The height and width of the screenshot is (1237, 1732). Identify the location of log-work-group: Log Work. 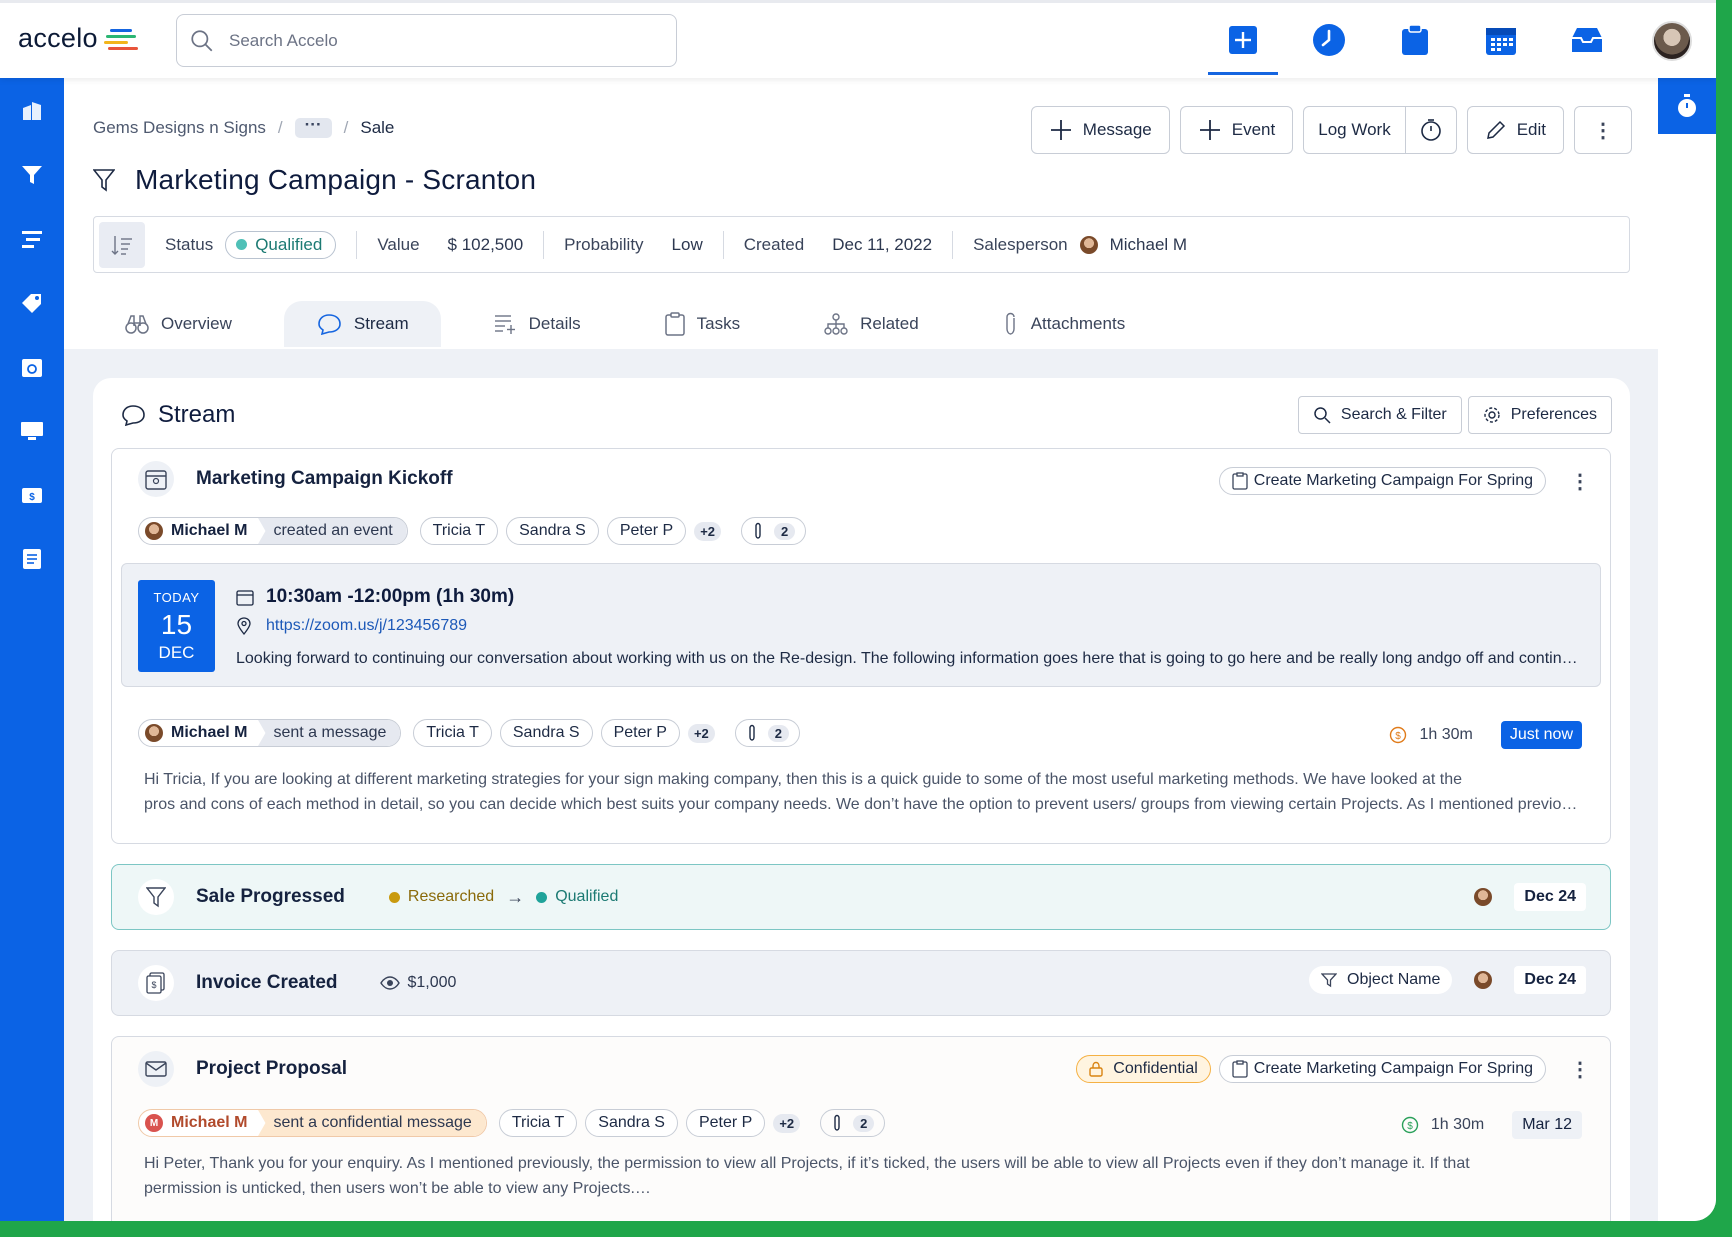
(1380, 130).